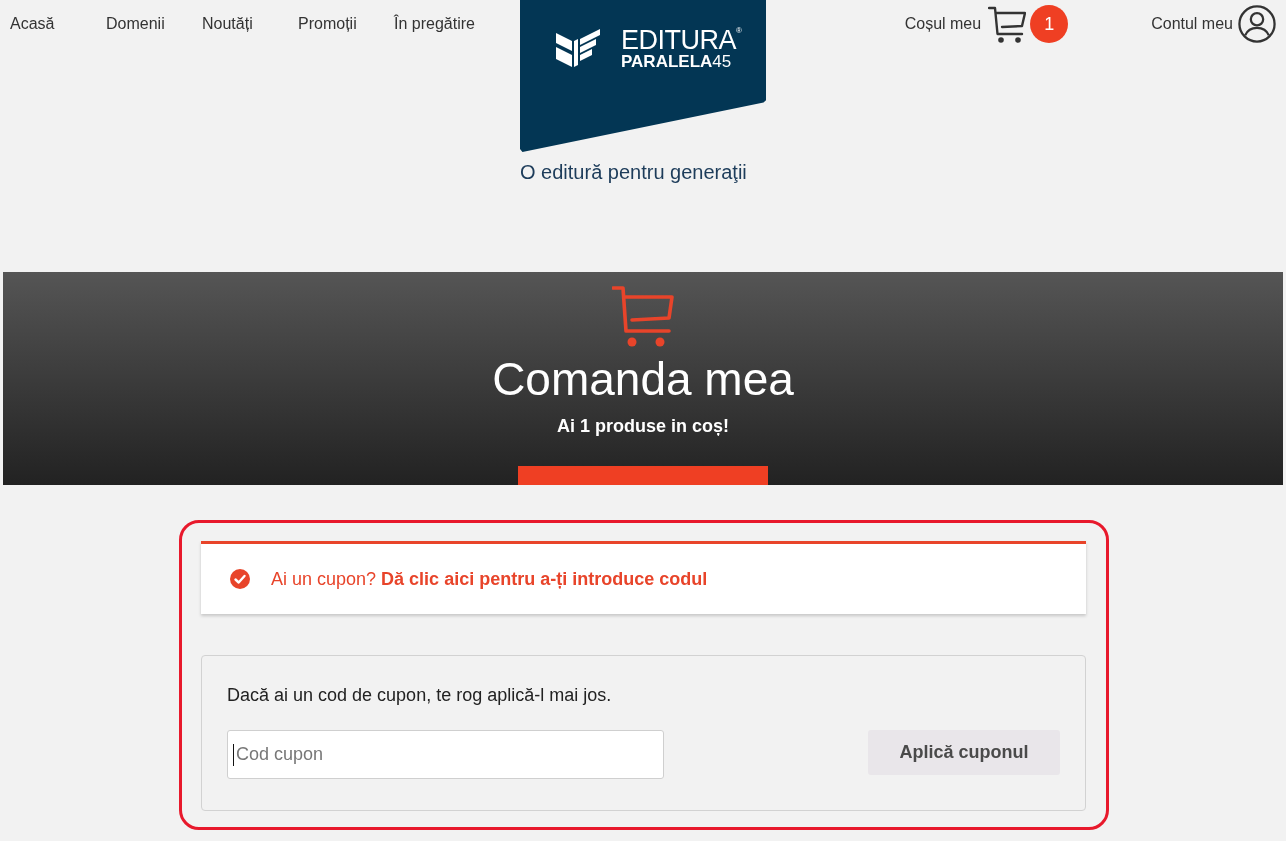  I want to click on registered-mark: ®, so click(739, 31).